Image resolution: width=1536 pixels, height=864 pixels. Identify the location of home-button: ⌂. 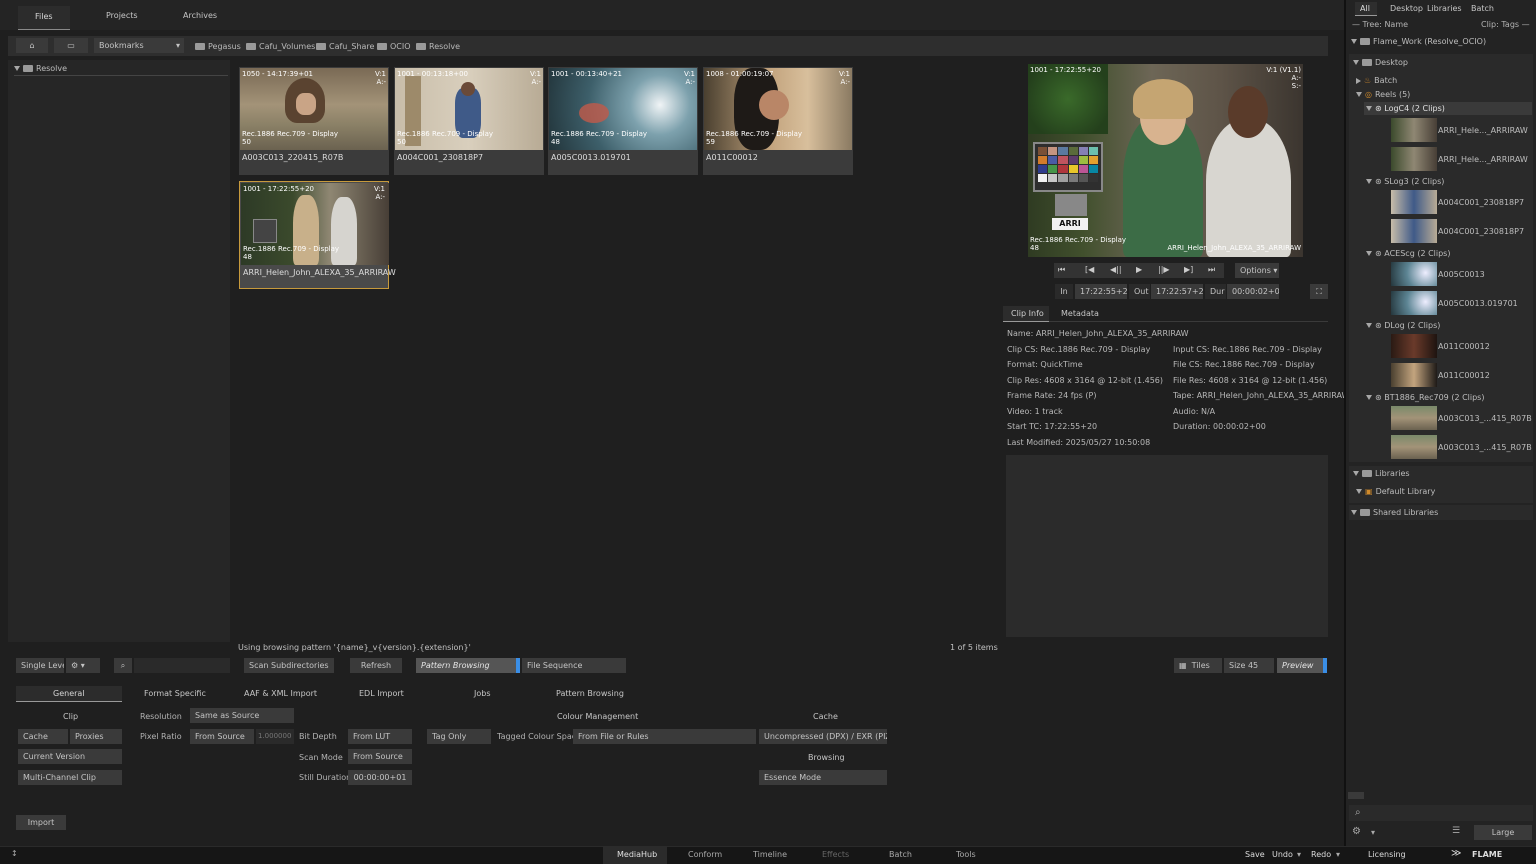
(32, 45).